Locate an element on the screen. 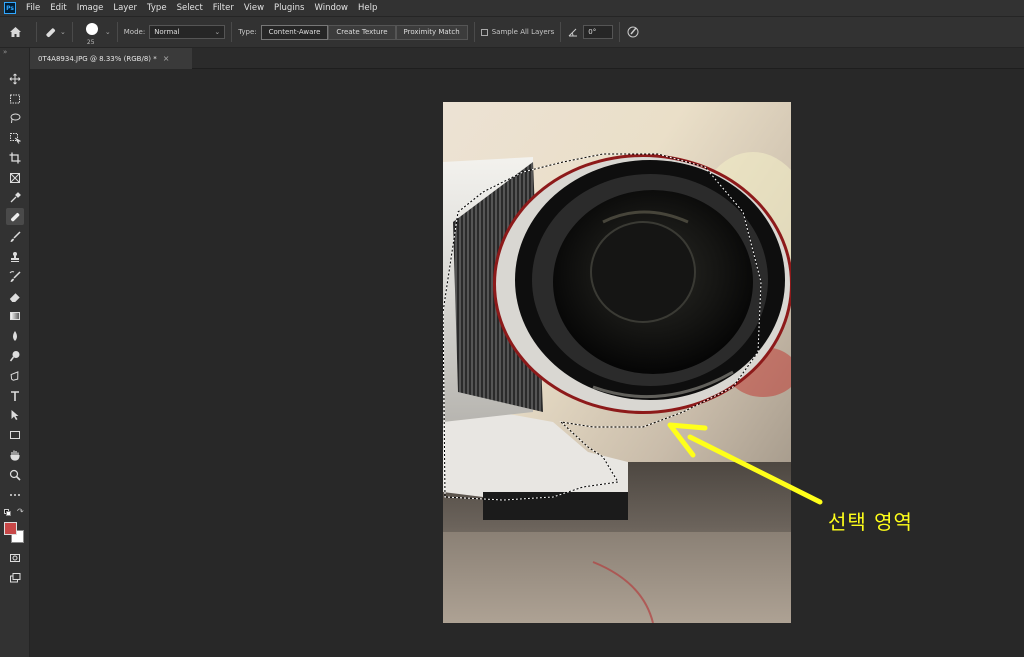  eraser-icon is located at coordinates (14, 297).